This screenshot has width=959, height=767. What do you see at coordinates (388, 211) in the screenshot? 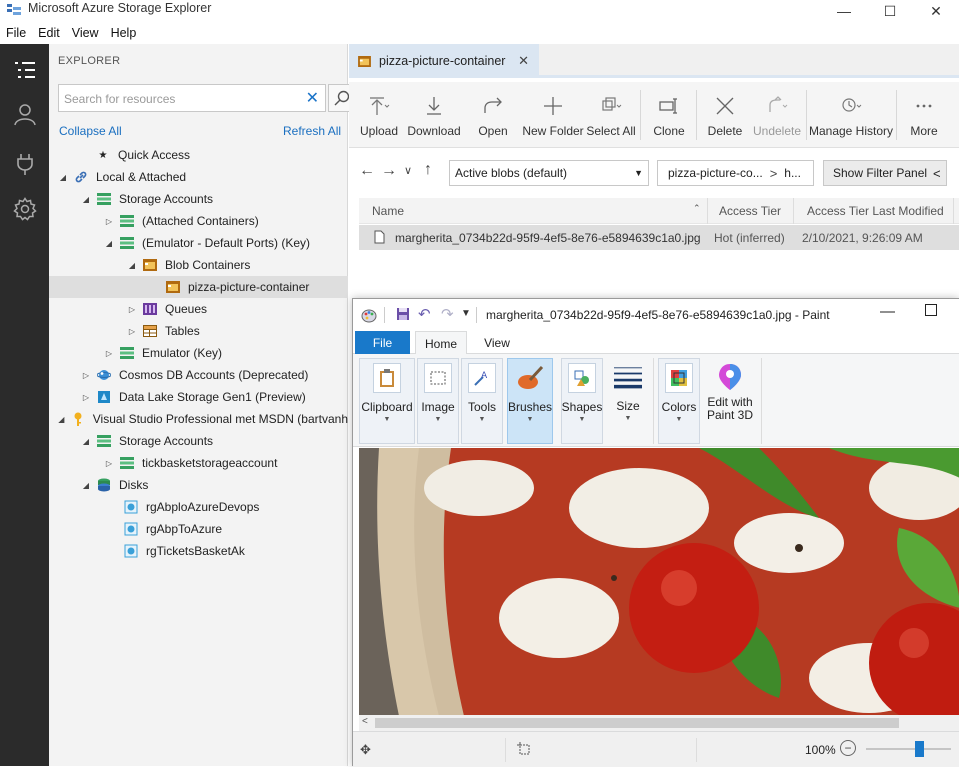
I see `column-header-name: Name` at bounding box center [388, 211].